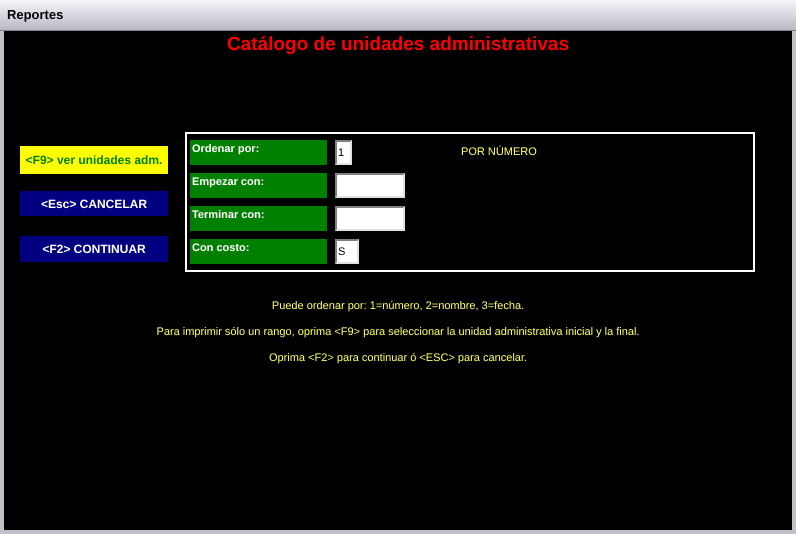  What do you see at coordinates (94, 203) in the screenshot?
I see `key-button: <Esc> CANCELAR` at bounding box center [94, 203].